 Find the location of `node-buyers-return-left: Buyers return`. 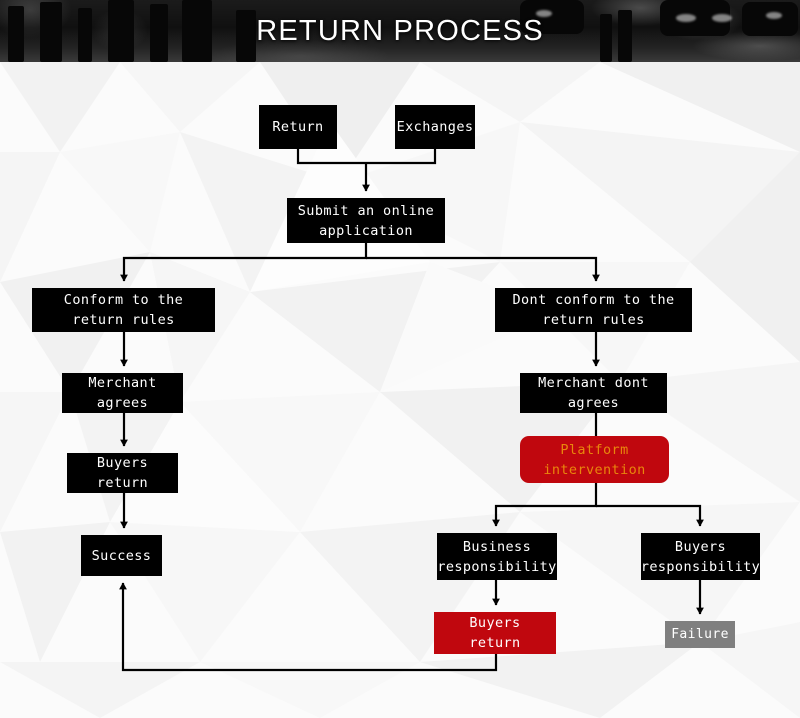

node-buyers-return-left: Buyers return is located at coordinates (122, 473).